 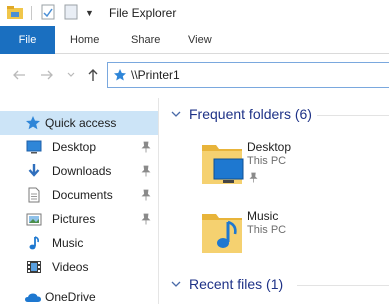 I want to click on videos-icon, so click(x=34, y=267).